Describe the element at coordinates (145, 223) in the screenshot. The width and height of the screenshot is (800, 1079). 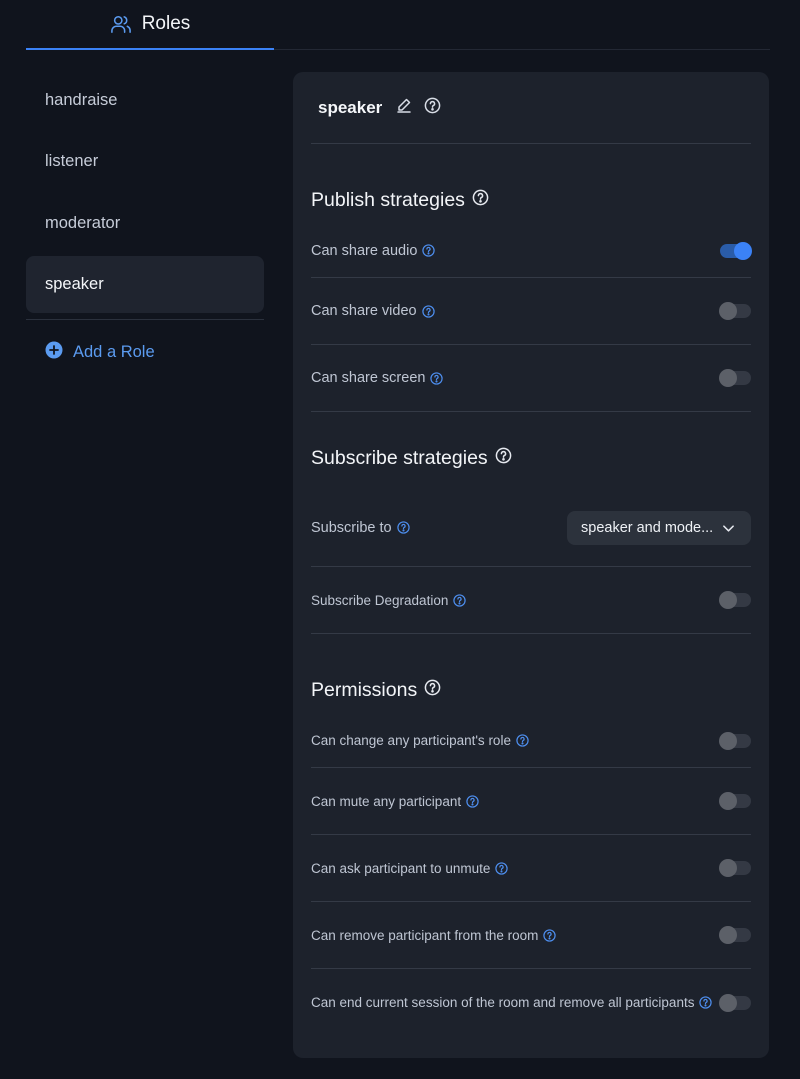
I see `role-item-moderator: moderator` at that location.